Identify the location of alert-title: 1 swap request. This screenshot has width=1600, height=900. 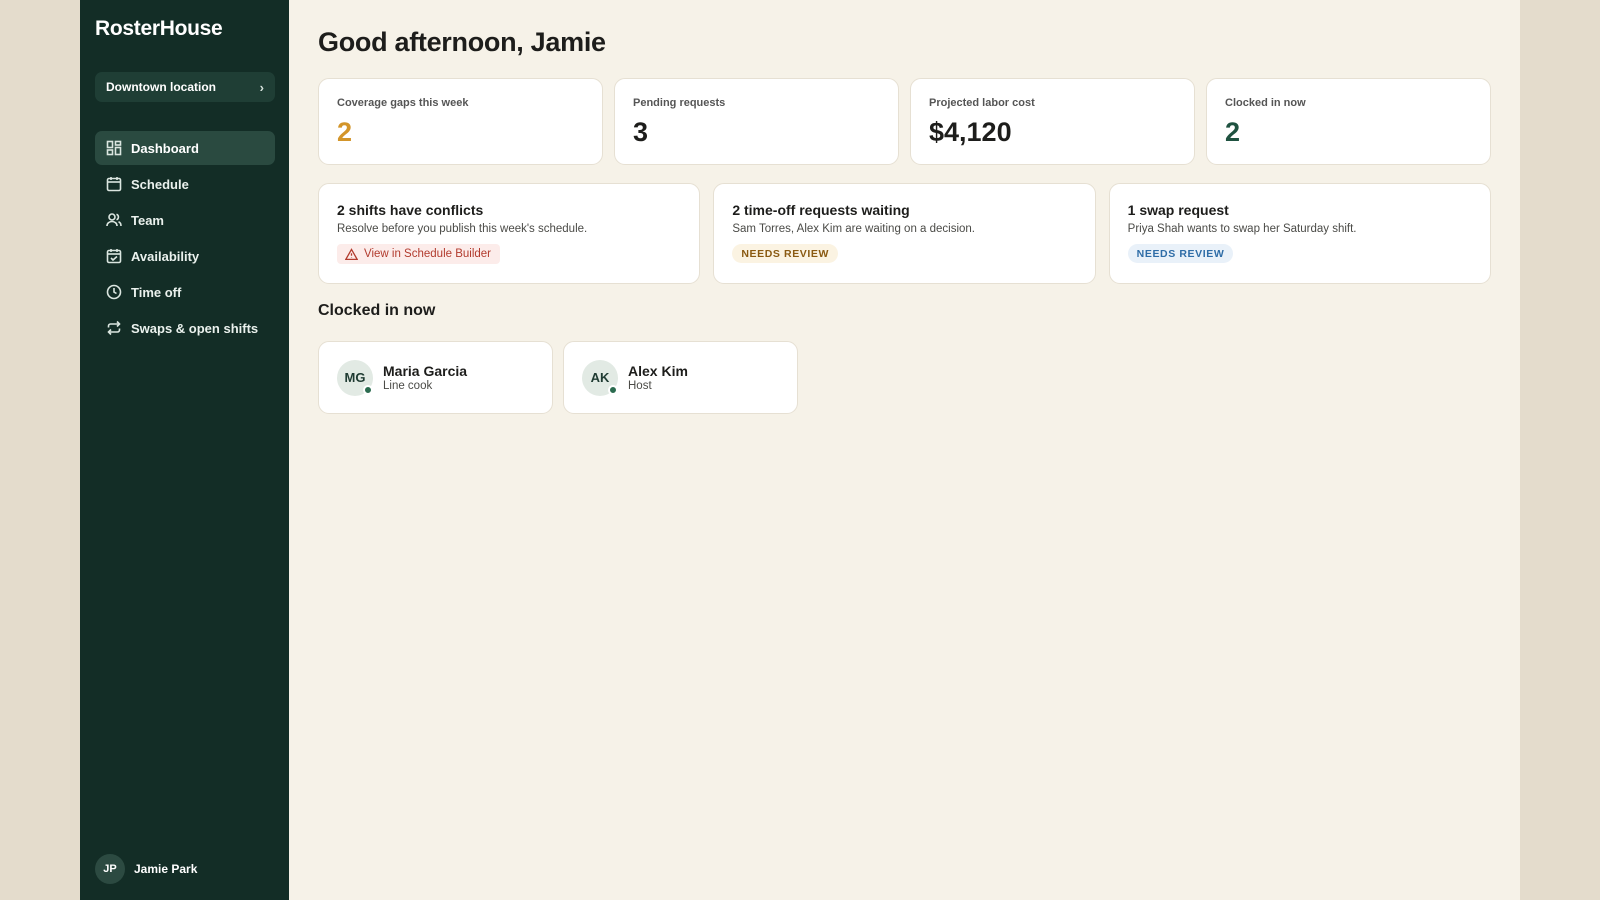
(1178, 210).